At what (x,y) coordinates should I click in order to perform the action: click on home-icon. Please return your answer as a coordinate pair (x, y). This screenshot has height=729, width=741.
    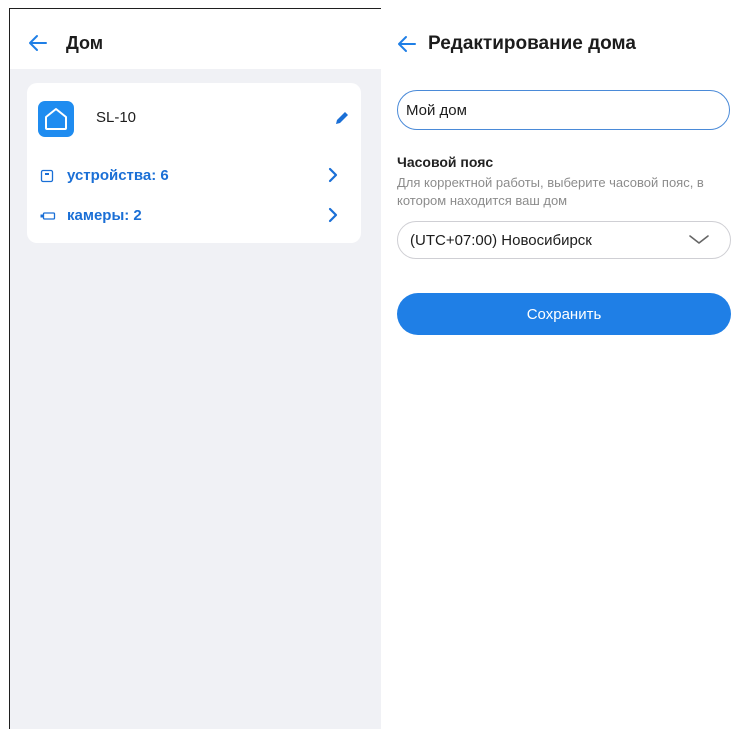
    Looking at the image, I should click on (56, 119).